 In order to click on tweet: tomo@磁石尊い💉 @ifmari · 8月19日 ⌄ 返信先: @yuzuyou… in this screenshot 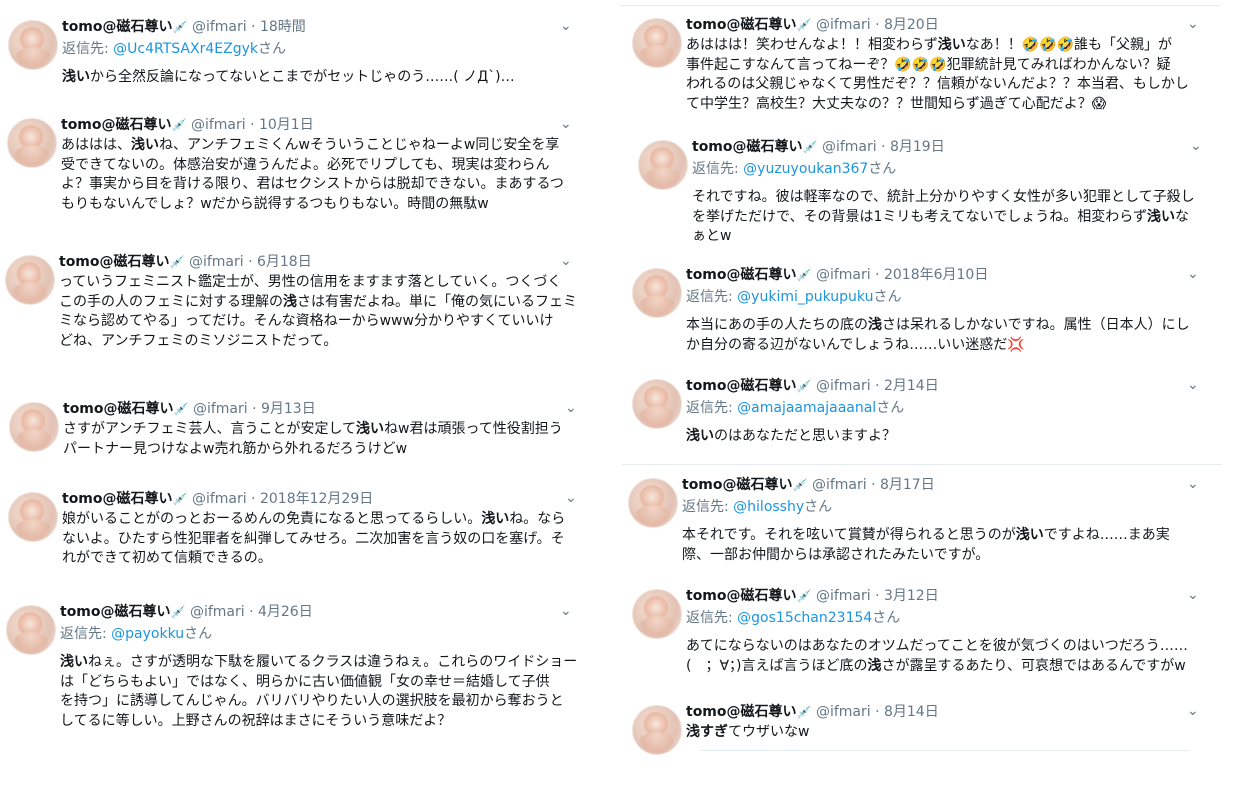, I will do `click(924, 191)`.